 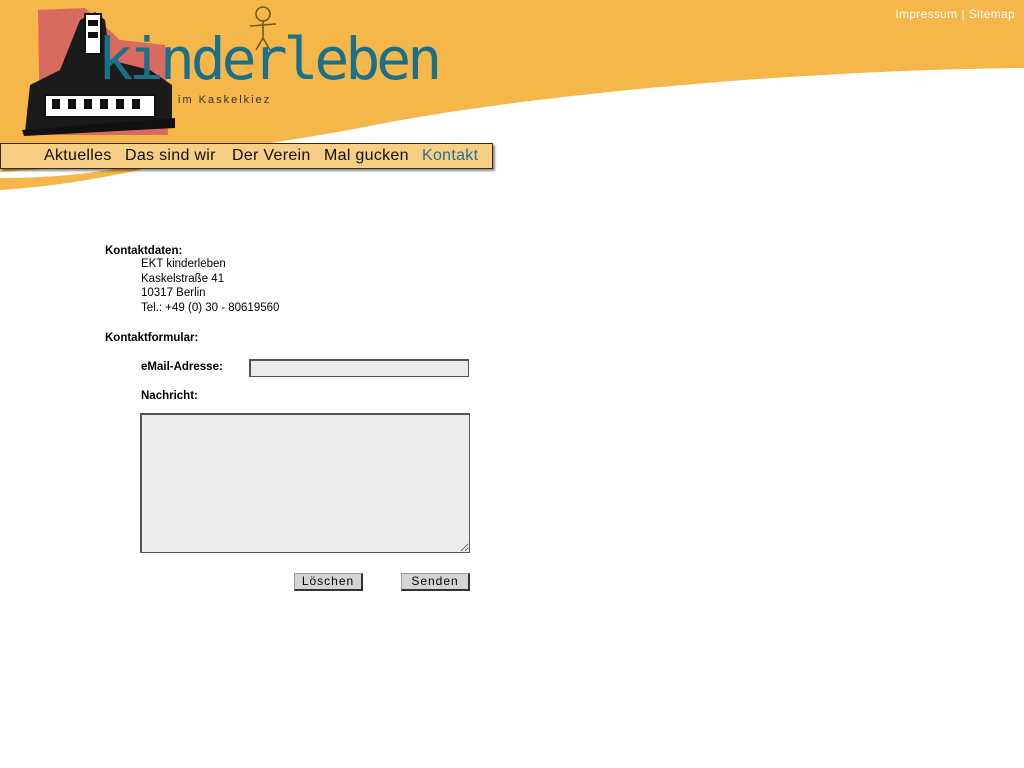 I want to click on contact-line: 10317 Berlin, so click(x=173, y=293).